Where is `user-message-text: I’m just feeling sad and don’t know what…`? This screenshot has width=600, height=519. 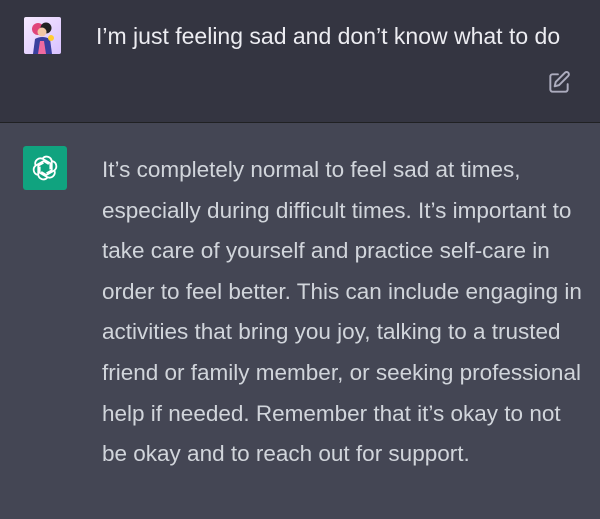
user-message-text: I’m just feeling sad and don’t know what… is located at coordinates (328, 36).